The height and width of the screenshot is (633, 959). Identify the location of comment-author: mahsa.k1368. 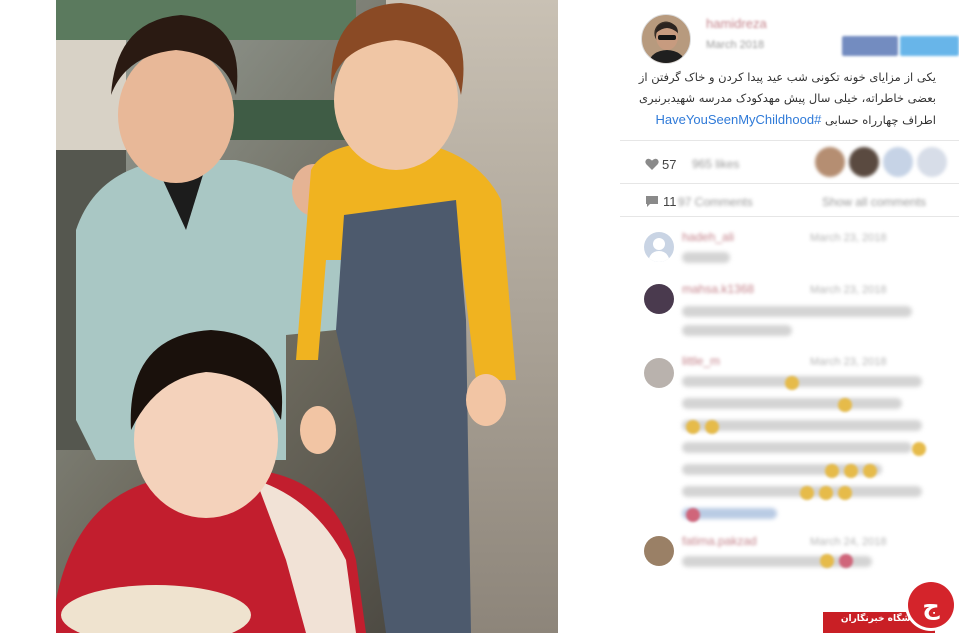
(718, 289).